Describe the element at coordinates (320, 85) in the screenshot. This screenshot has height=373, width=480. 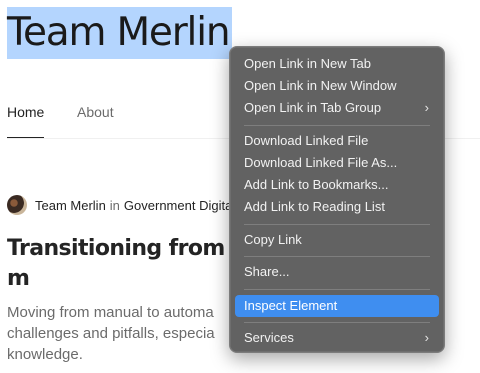
I see `menu-item-label: Open Link in New Window` at that location.